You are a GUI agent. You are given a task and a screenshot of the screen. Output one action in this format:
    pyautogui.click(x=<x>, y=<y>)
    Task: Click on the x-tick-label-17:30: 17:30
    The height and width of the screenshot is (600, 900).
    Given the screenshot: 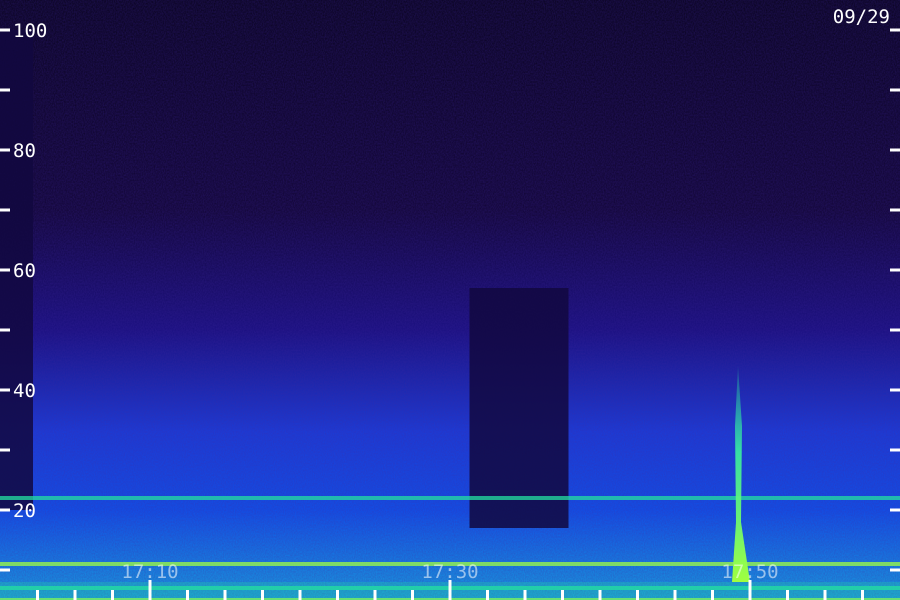 What is the action you would take?
    pyautogui.click(x=449, y=572)
    